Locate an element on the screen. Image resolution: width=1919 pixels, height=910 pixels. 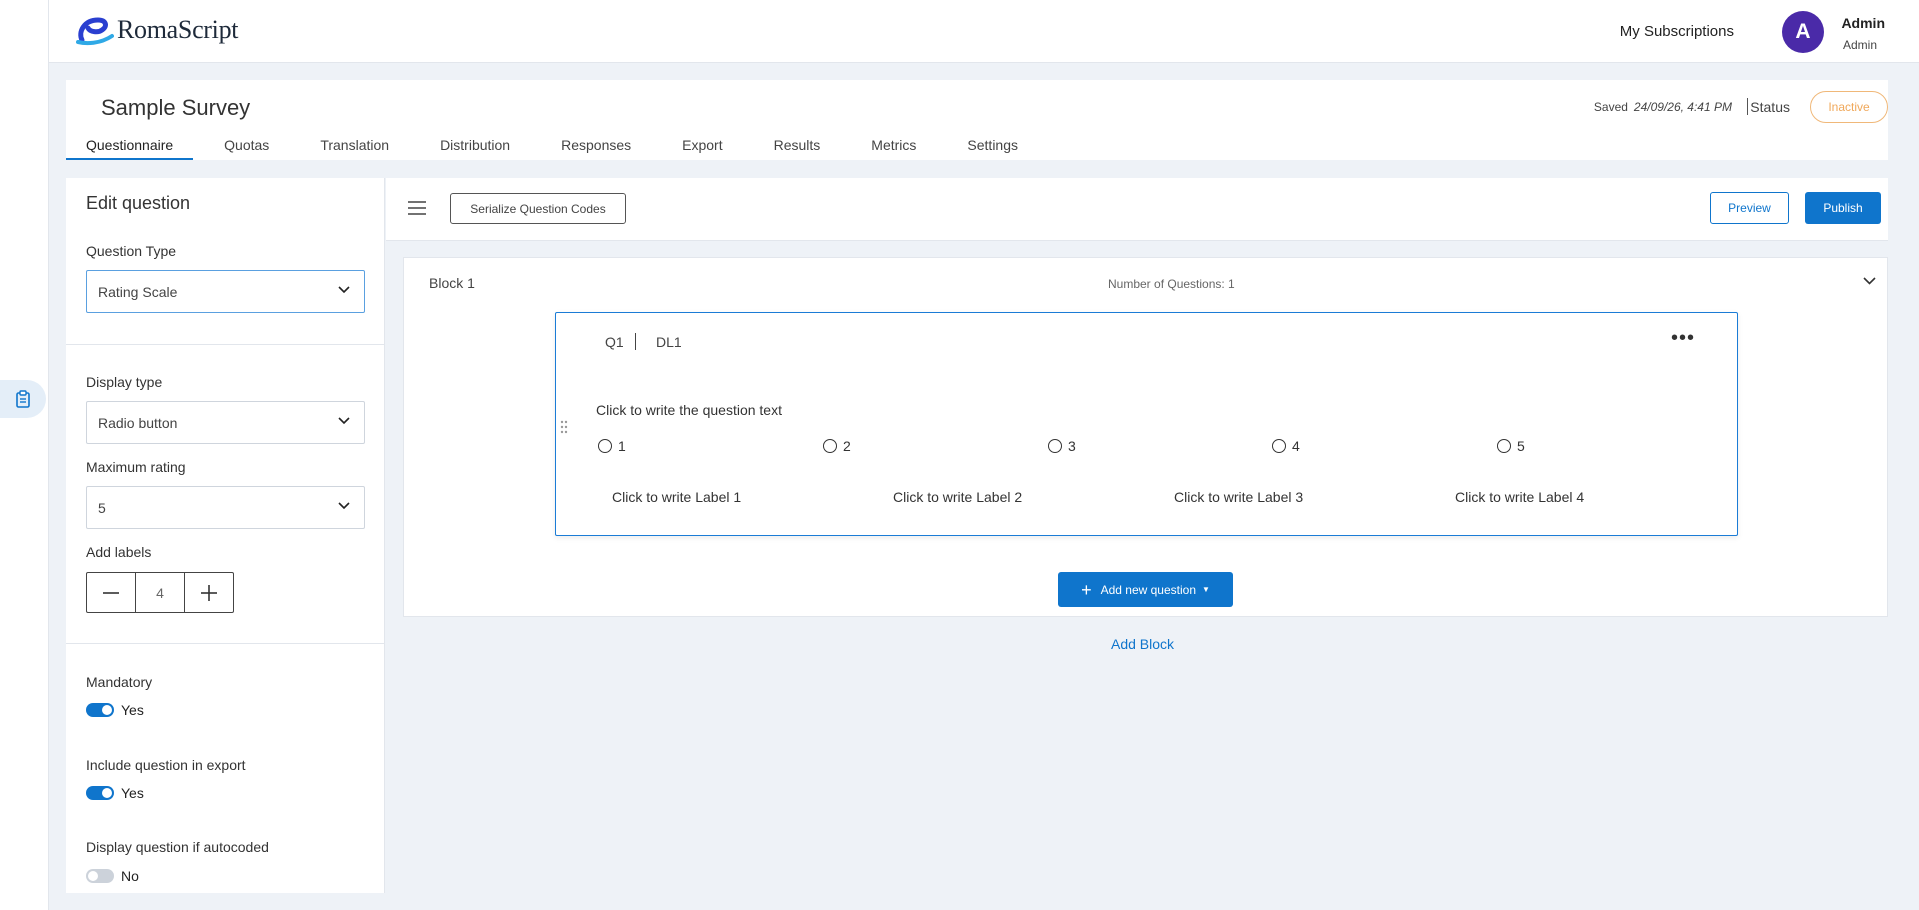
plus-icon is located at coordinates (208, 592).